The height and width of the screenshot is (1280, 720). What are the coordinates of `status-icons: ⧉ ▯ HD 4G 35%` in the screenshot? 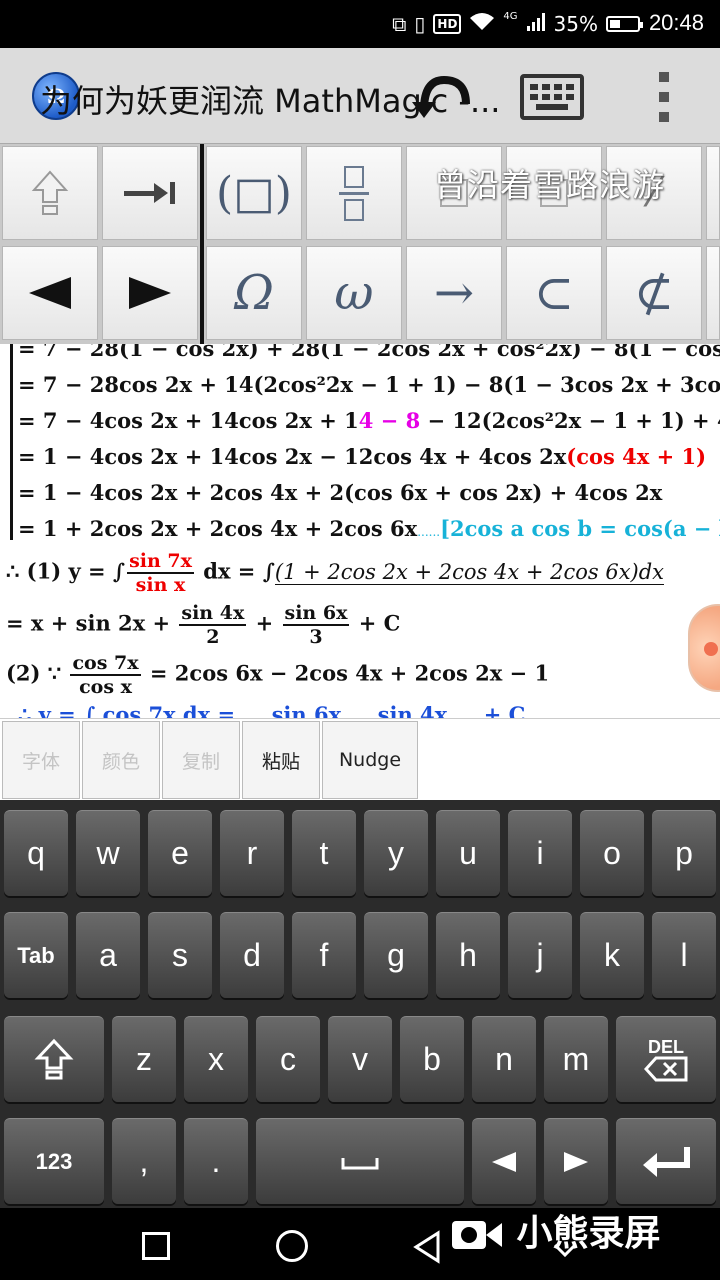 It's located at (517, 24).